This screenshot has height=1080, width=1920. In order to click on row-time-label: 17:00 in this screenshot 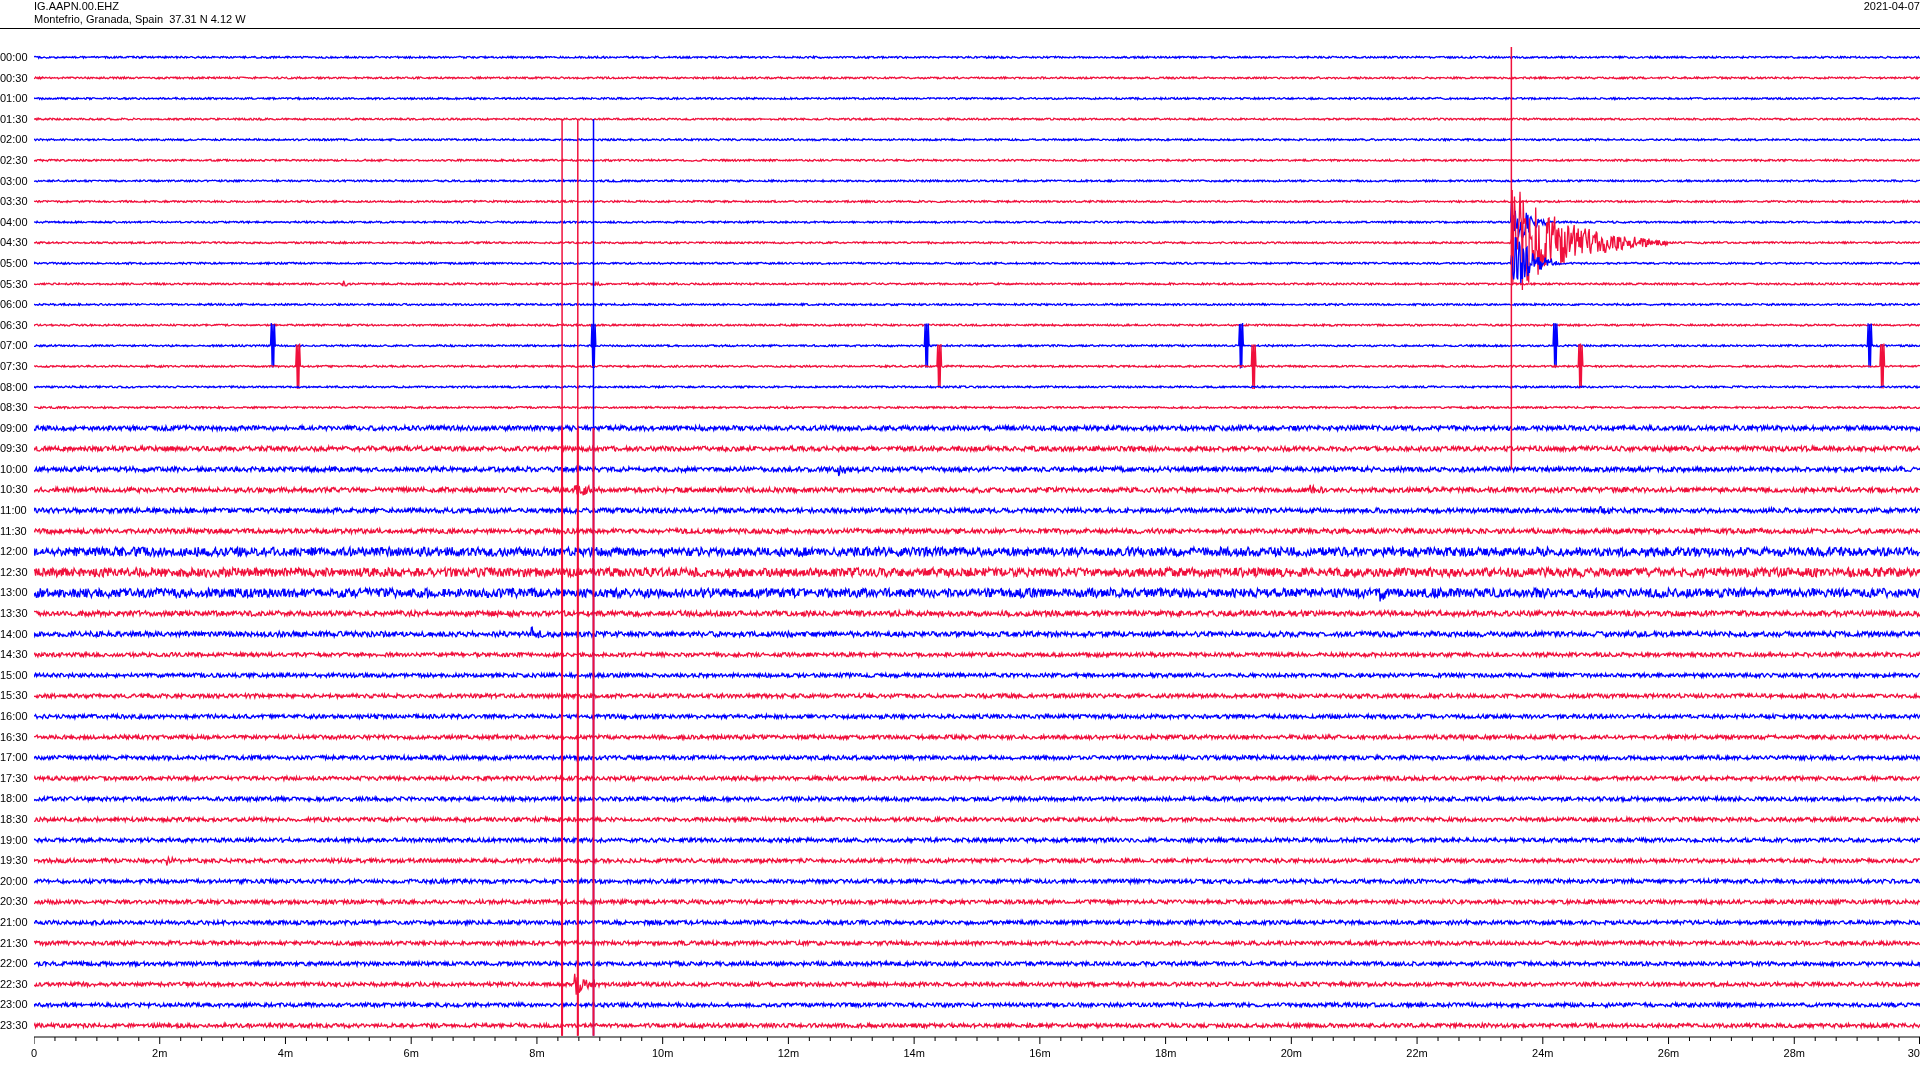, I will do `click(14, 758)`.